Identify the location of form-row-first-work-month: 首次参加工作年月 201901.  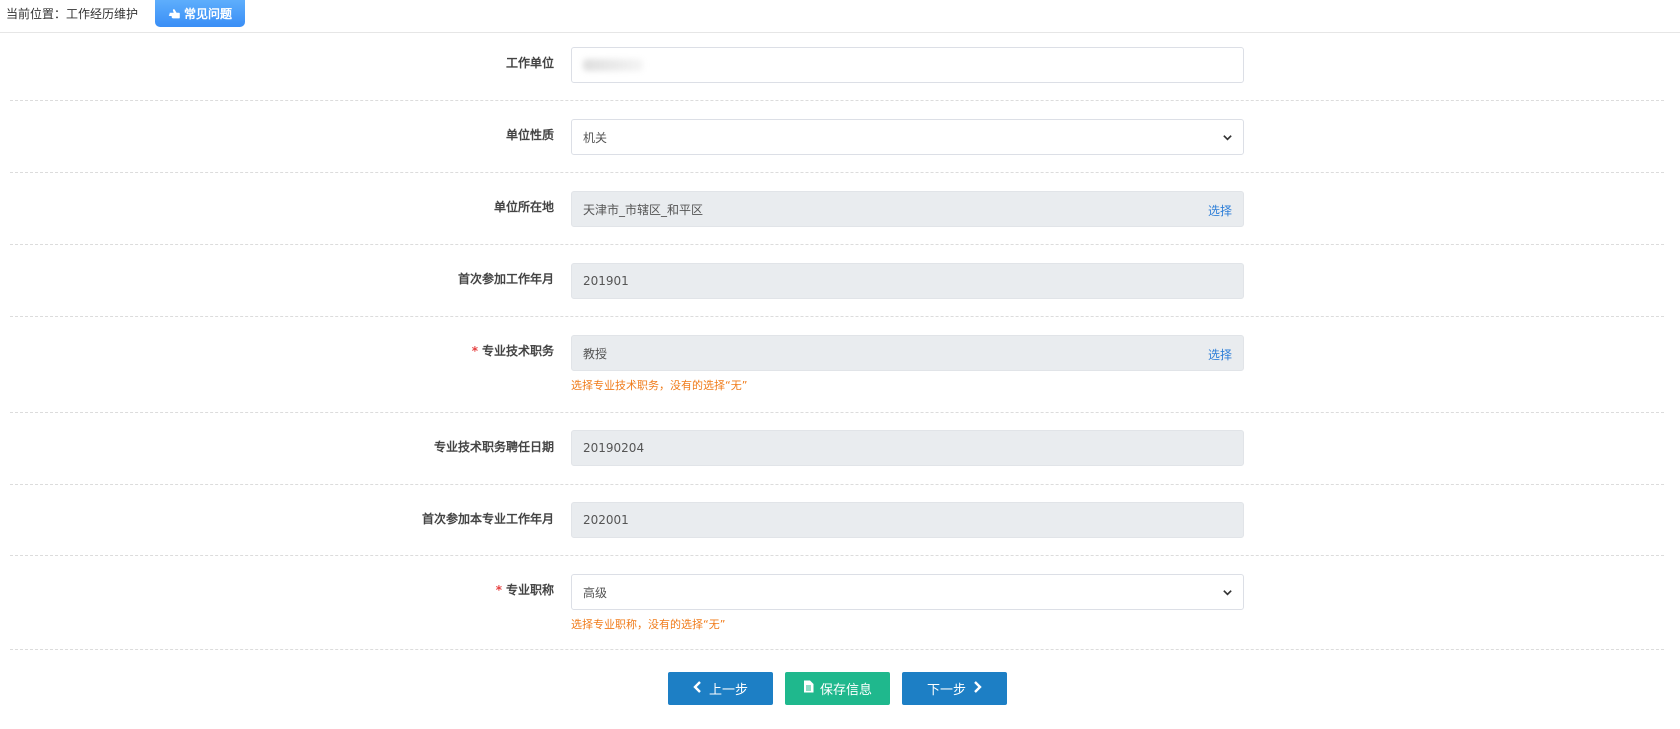
(837, 281).